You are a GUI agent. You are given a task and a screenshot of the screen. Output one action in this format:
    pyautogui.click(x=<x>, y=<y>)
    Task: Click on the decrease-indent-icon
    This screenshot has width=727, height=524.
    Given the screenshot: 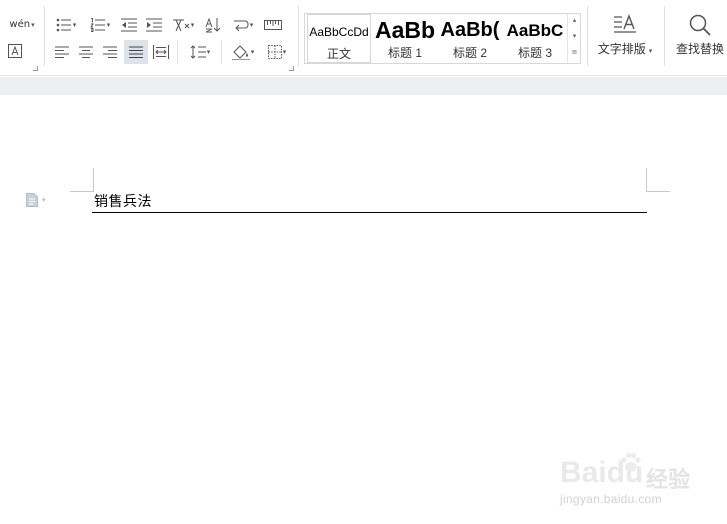 What is the action you would take?
    pyautogui.click(x=129, y=25)
    